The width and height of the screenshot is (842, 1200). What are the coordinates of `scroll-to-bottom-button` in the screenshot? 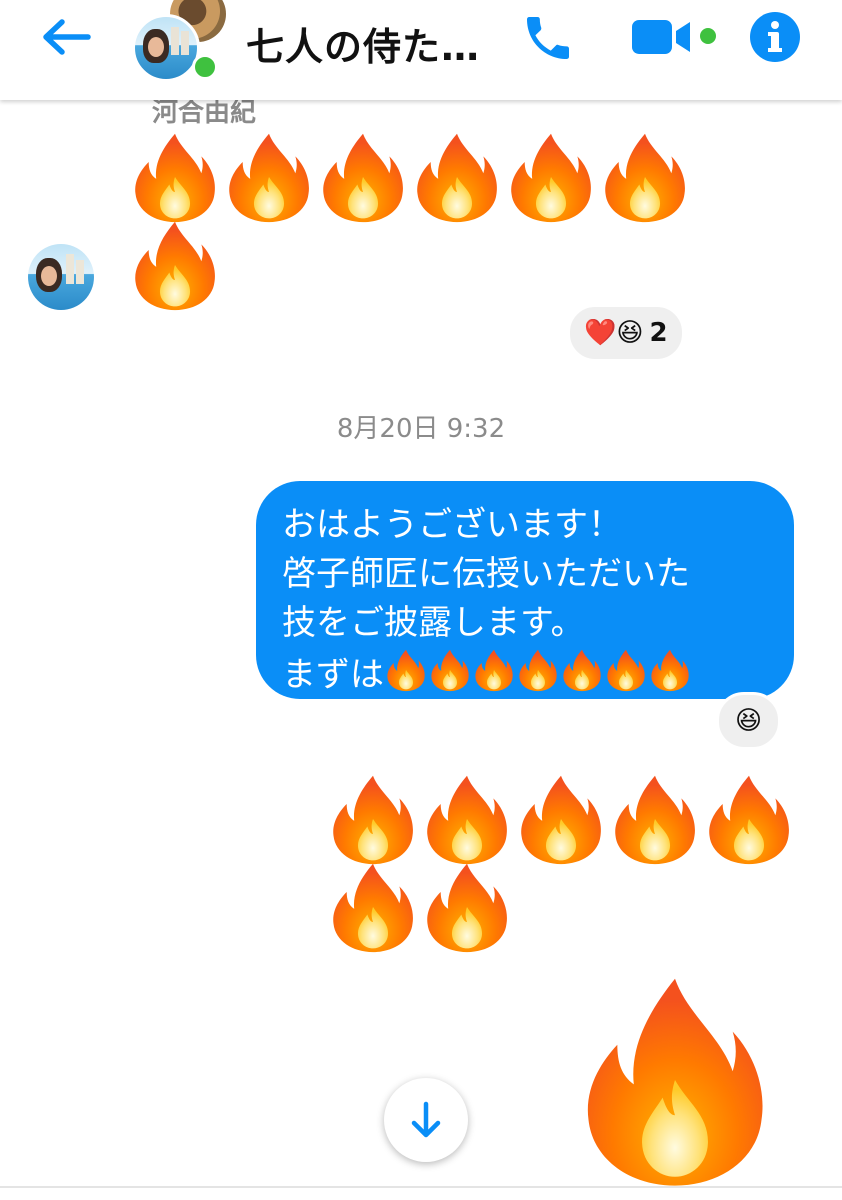 It's located at (426, 1120).